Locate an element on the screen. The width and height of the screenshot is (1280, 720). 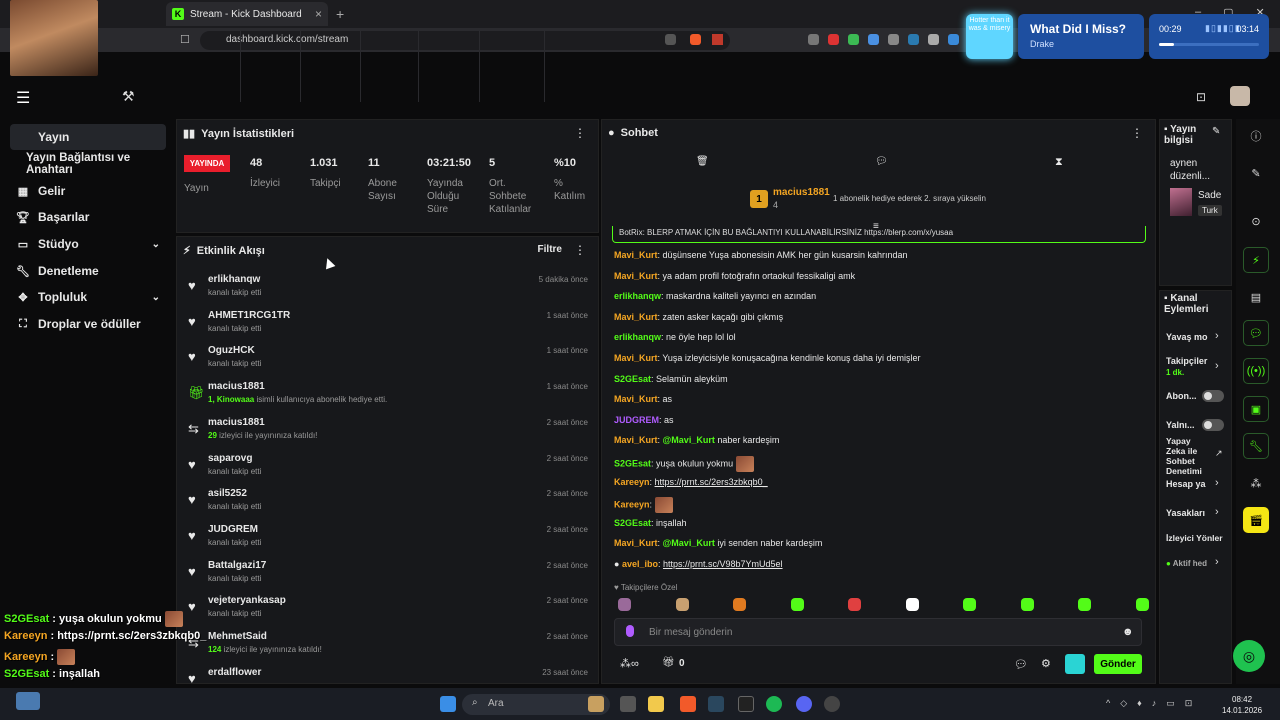
chat-icon: 💬︎ is located at coordinates (1256, 333).